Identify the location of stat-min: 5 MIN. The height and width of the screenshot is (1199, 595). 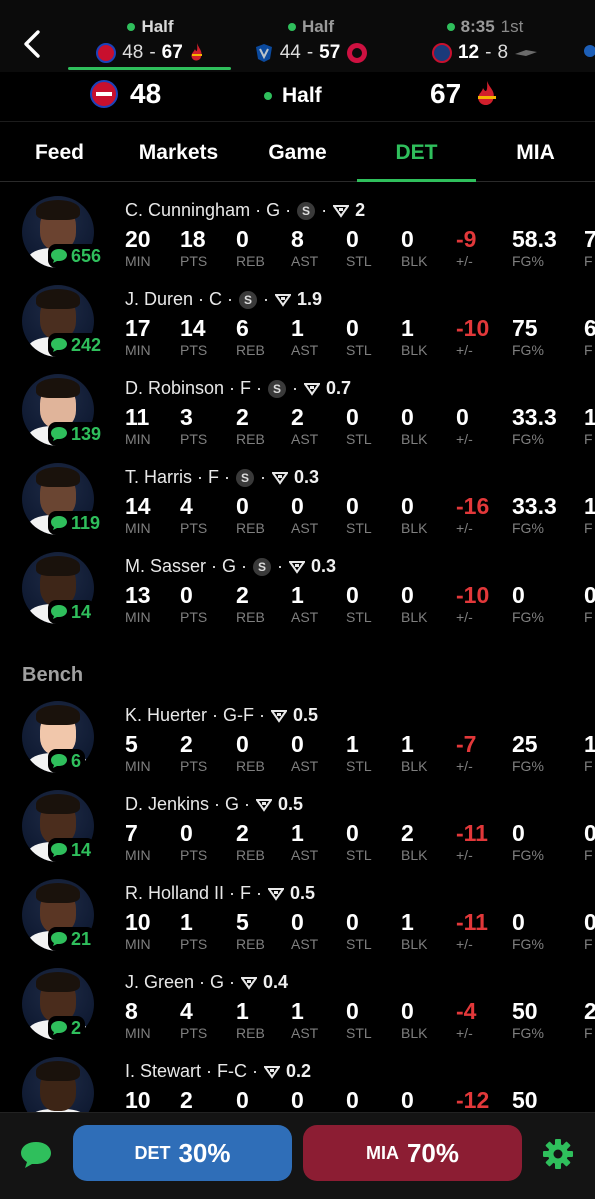
(155, 753).